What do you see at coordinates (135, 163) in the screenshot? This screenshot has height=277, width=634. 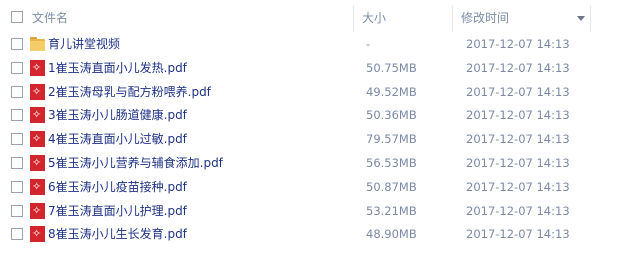 I see `file-name: 5崔玉涛小儿营养与辅食添加.pdf` at bounding box center [135, 163].